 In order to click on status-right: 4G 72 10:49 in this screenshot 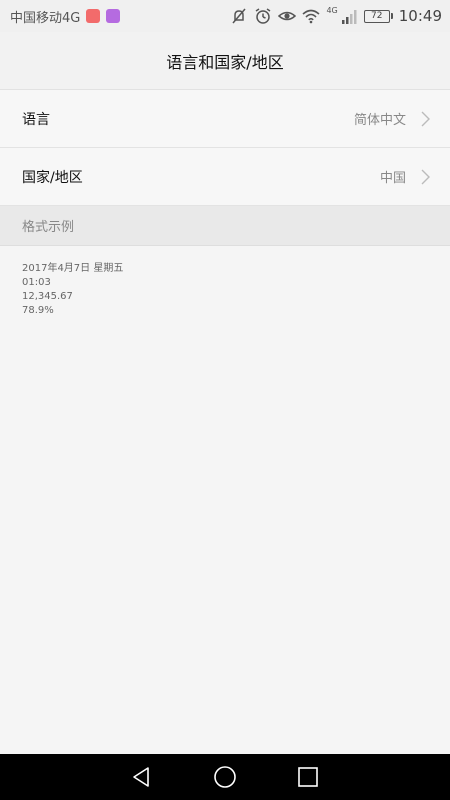, I will do `click(336, 15)`.